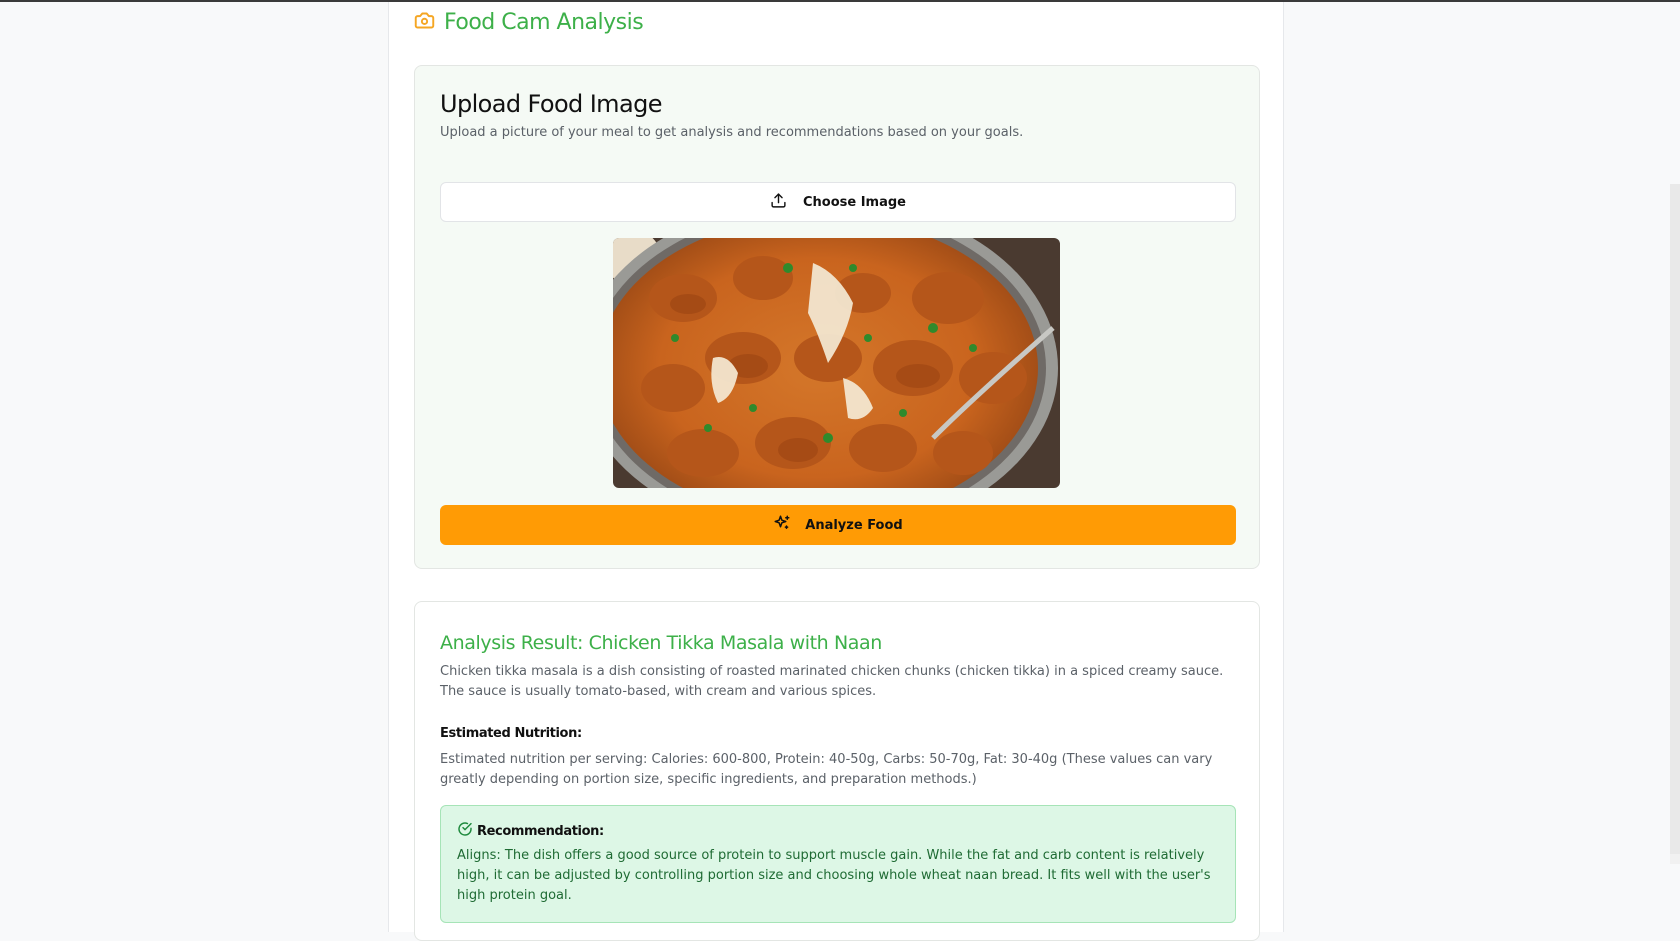  I want to click on recommendation-header: Recommendation:, so click(530, 831).